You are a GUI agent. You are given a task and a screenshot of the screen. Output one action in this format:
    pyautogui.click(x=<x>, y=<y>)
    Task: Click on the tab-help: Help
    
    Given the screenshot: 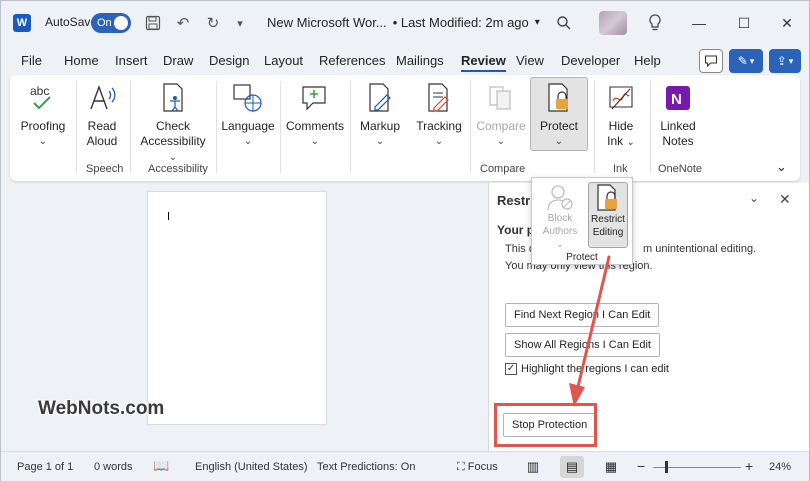 What is the action you would take?
    pyautogui.click(x=647, y=60)
    